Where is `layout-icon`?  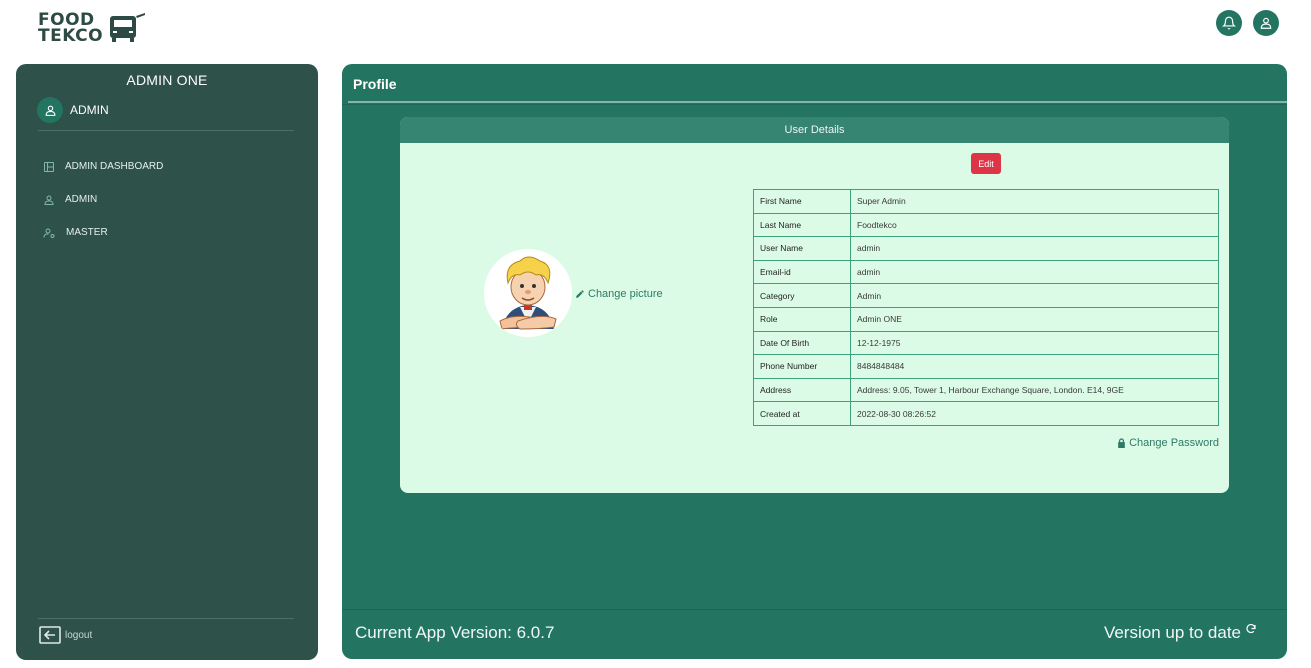 layout-icon is located at coordinates (49, 166).